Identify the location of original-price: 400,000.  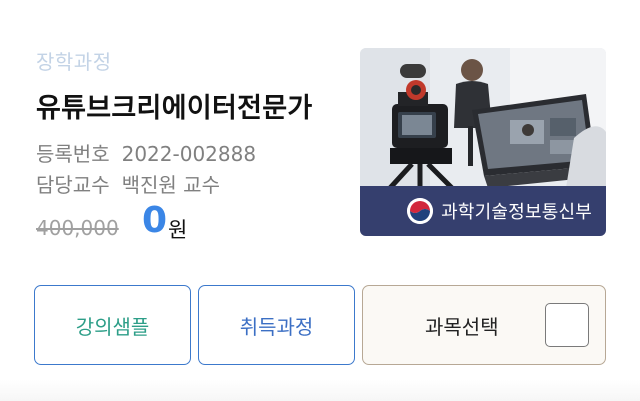
(77, 228).